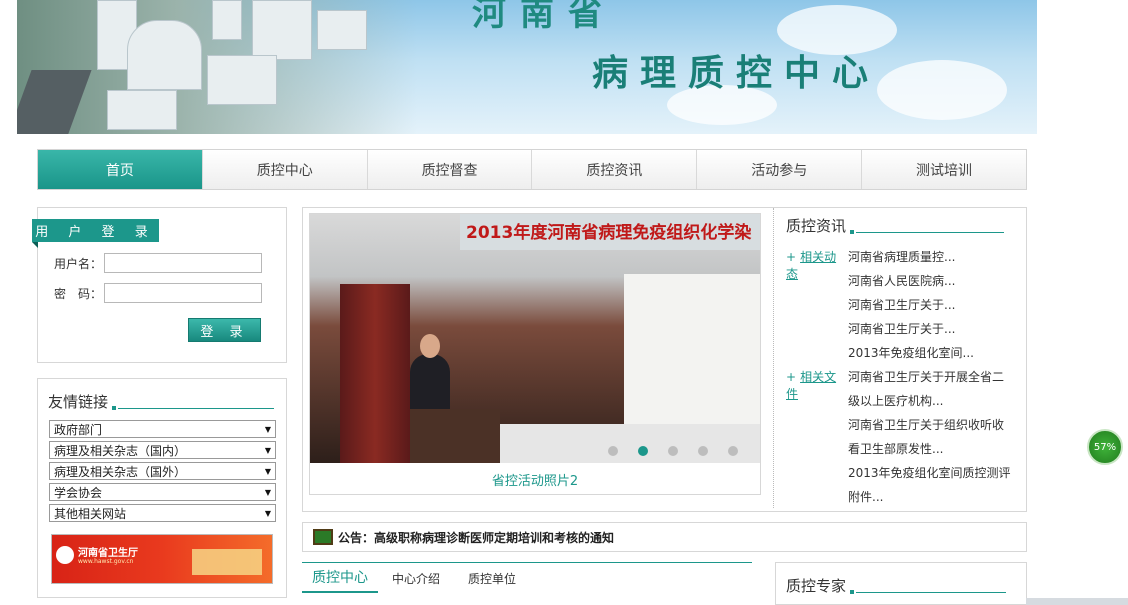 Image resolution: width=1128 pixels, height=605 pixels. Describe the element at coordinates (162, 429) in the screenshot. I see `links-select-gov: 政府部门 ▼` at that location.